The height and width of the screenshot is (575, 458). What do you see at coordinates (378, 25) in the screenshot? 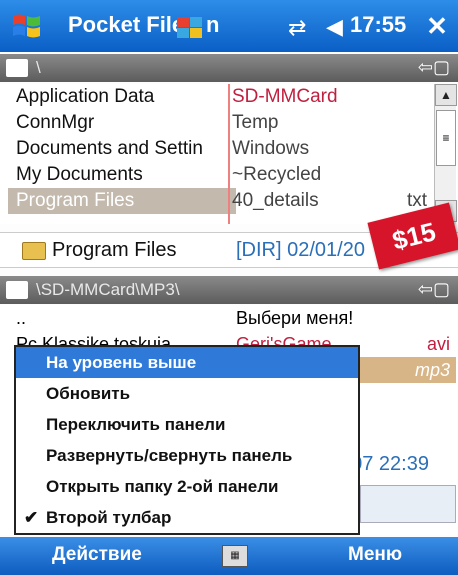
I see `clock: 17:55` at bounding box center [378, 25].